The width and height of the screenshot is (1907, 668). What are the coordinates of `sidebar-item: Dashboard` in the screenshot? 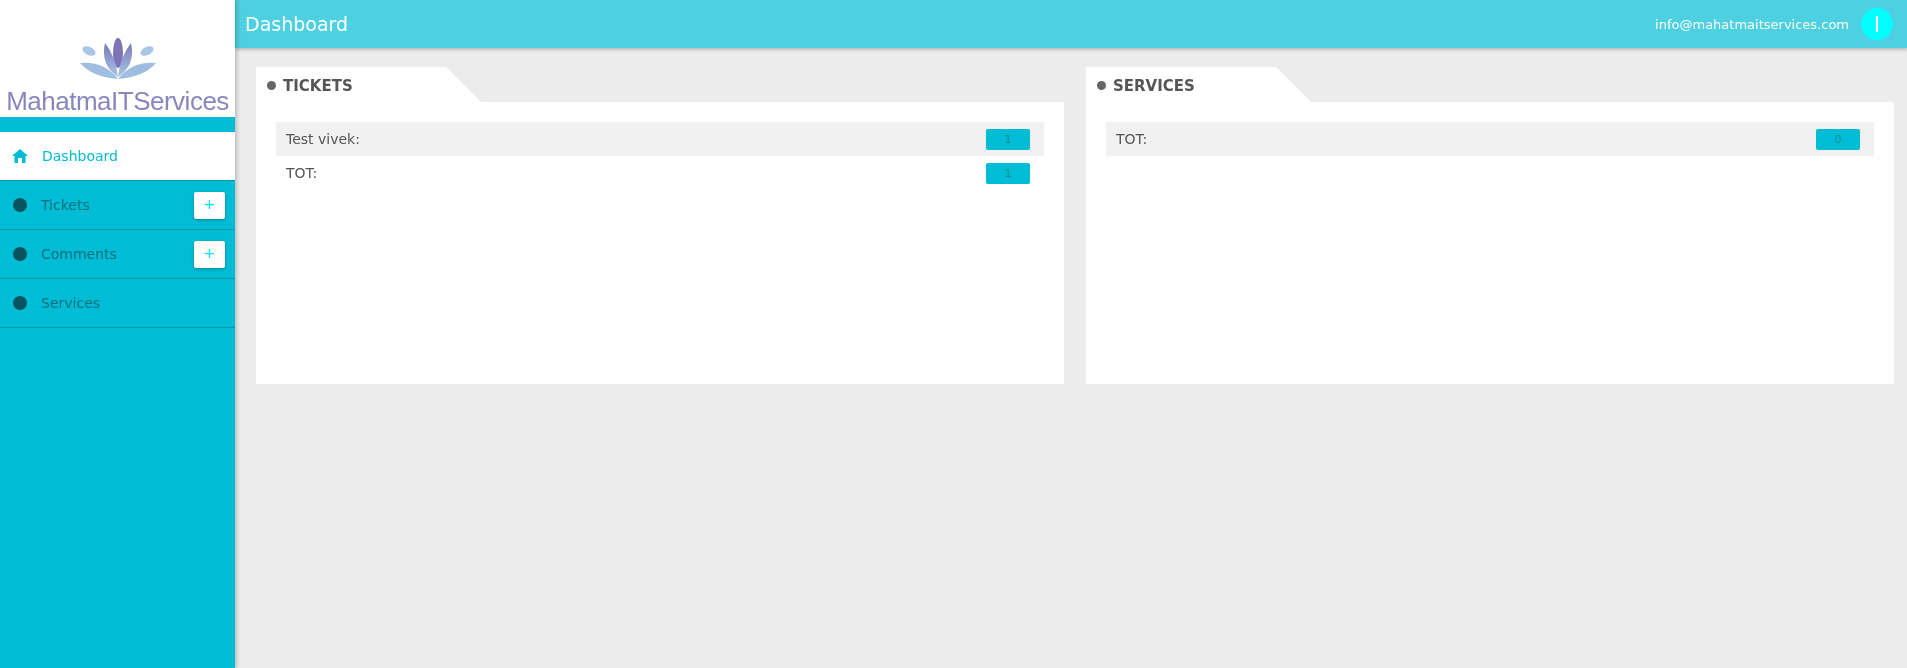 It's located at (117, 156).